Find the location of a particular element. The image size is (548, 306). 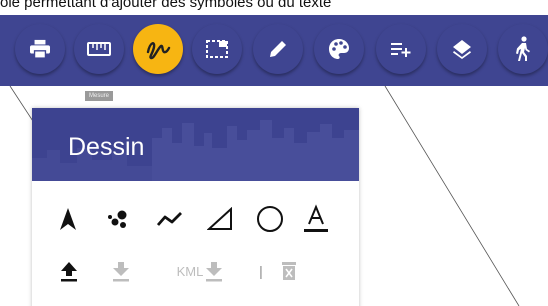

polyline-icon is located at coordinates (169, 219).